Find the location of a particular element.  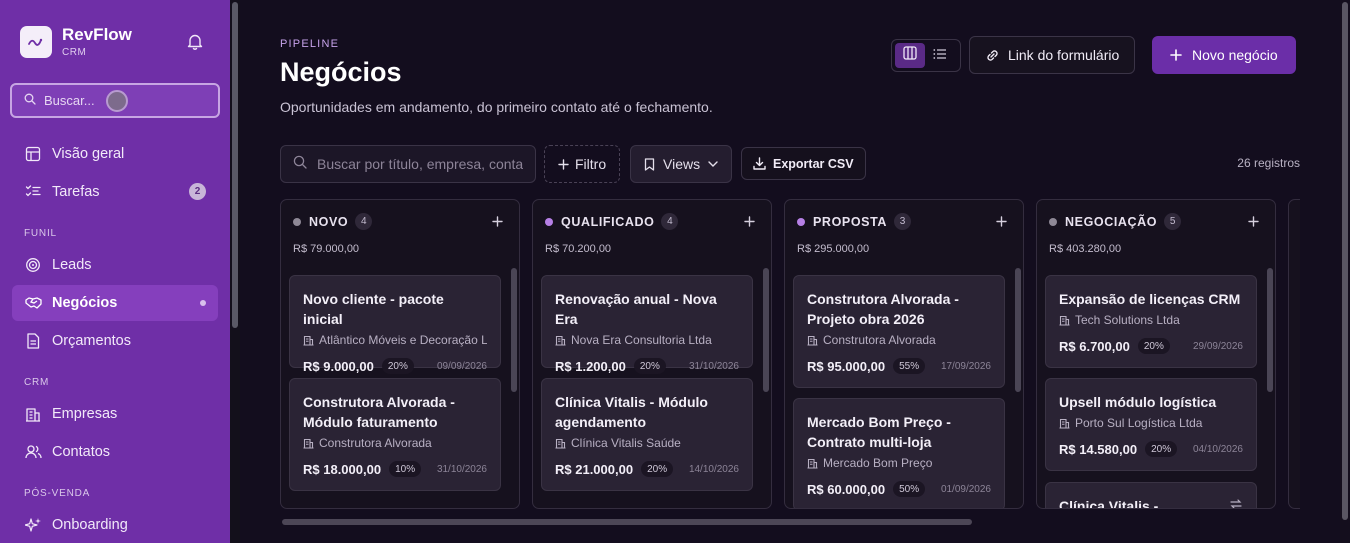

sidebar-item-onboarding: Onboarding is located at coordinates (115, 525).